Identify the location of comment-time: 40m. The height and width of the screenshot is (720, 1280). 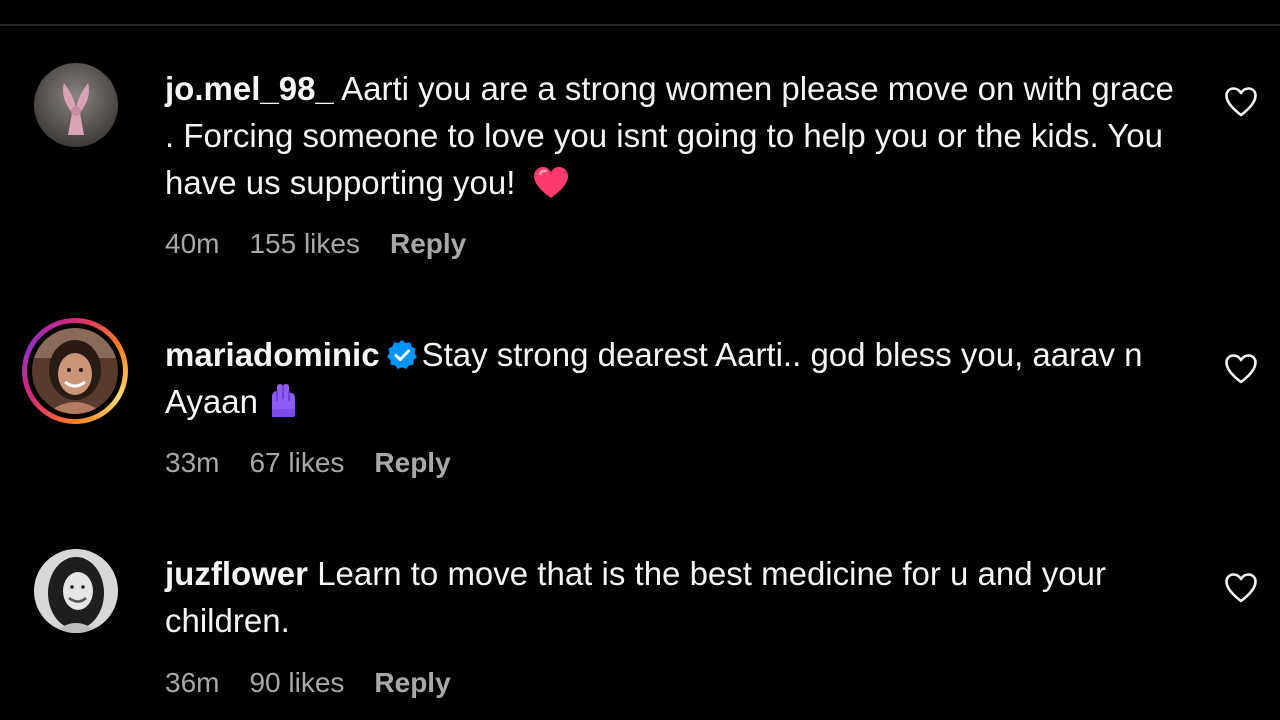
(192, 244).